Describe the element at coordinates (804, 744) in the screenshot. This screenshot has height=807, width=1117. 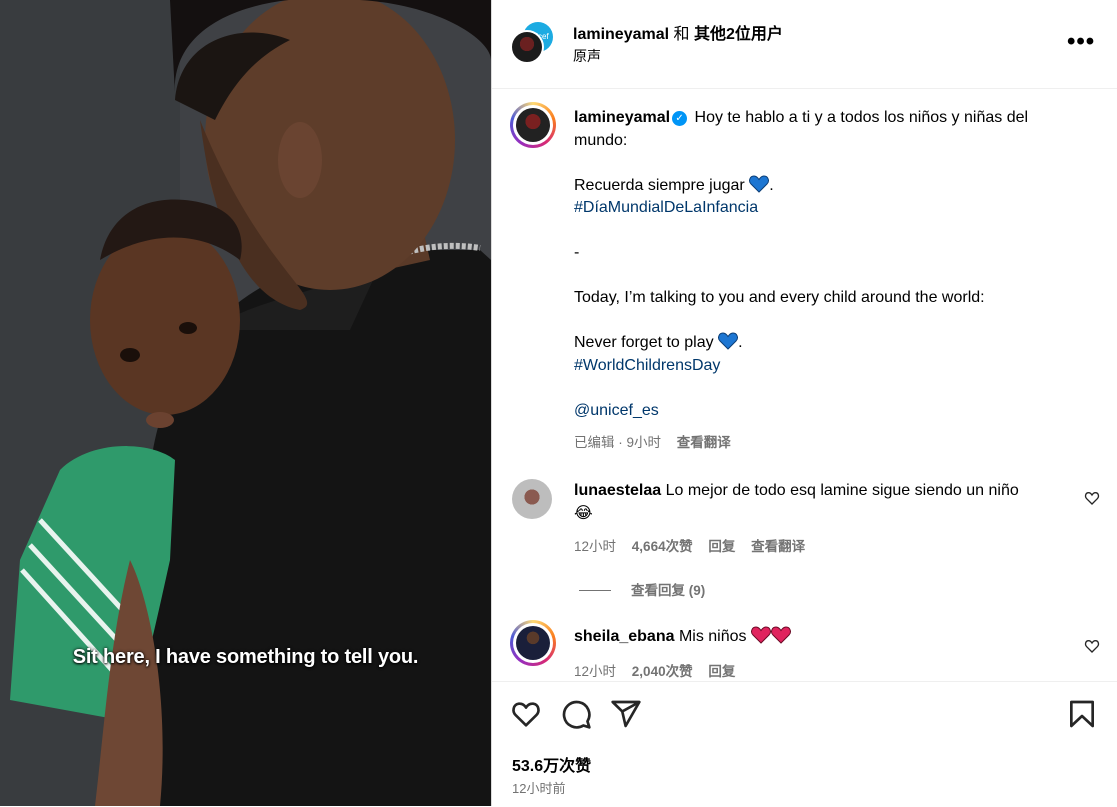
I see `post-actions-footer: 53.6万次赞 12小时前` at that location.